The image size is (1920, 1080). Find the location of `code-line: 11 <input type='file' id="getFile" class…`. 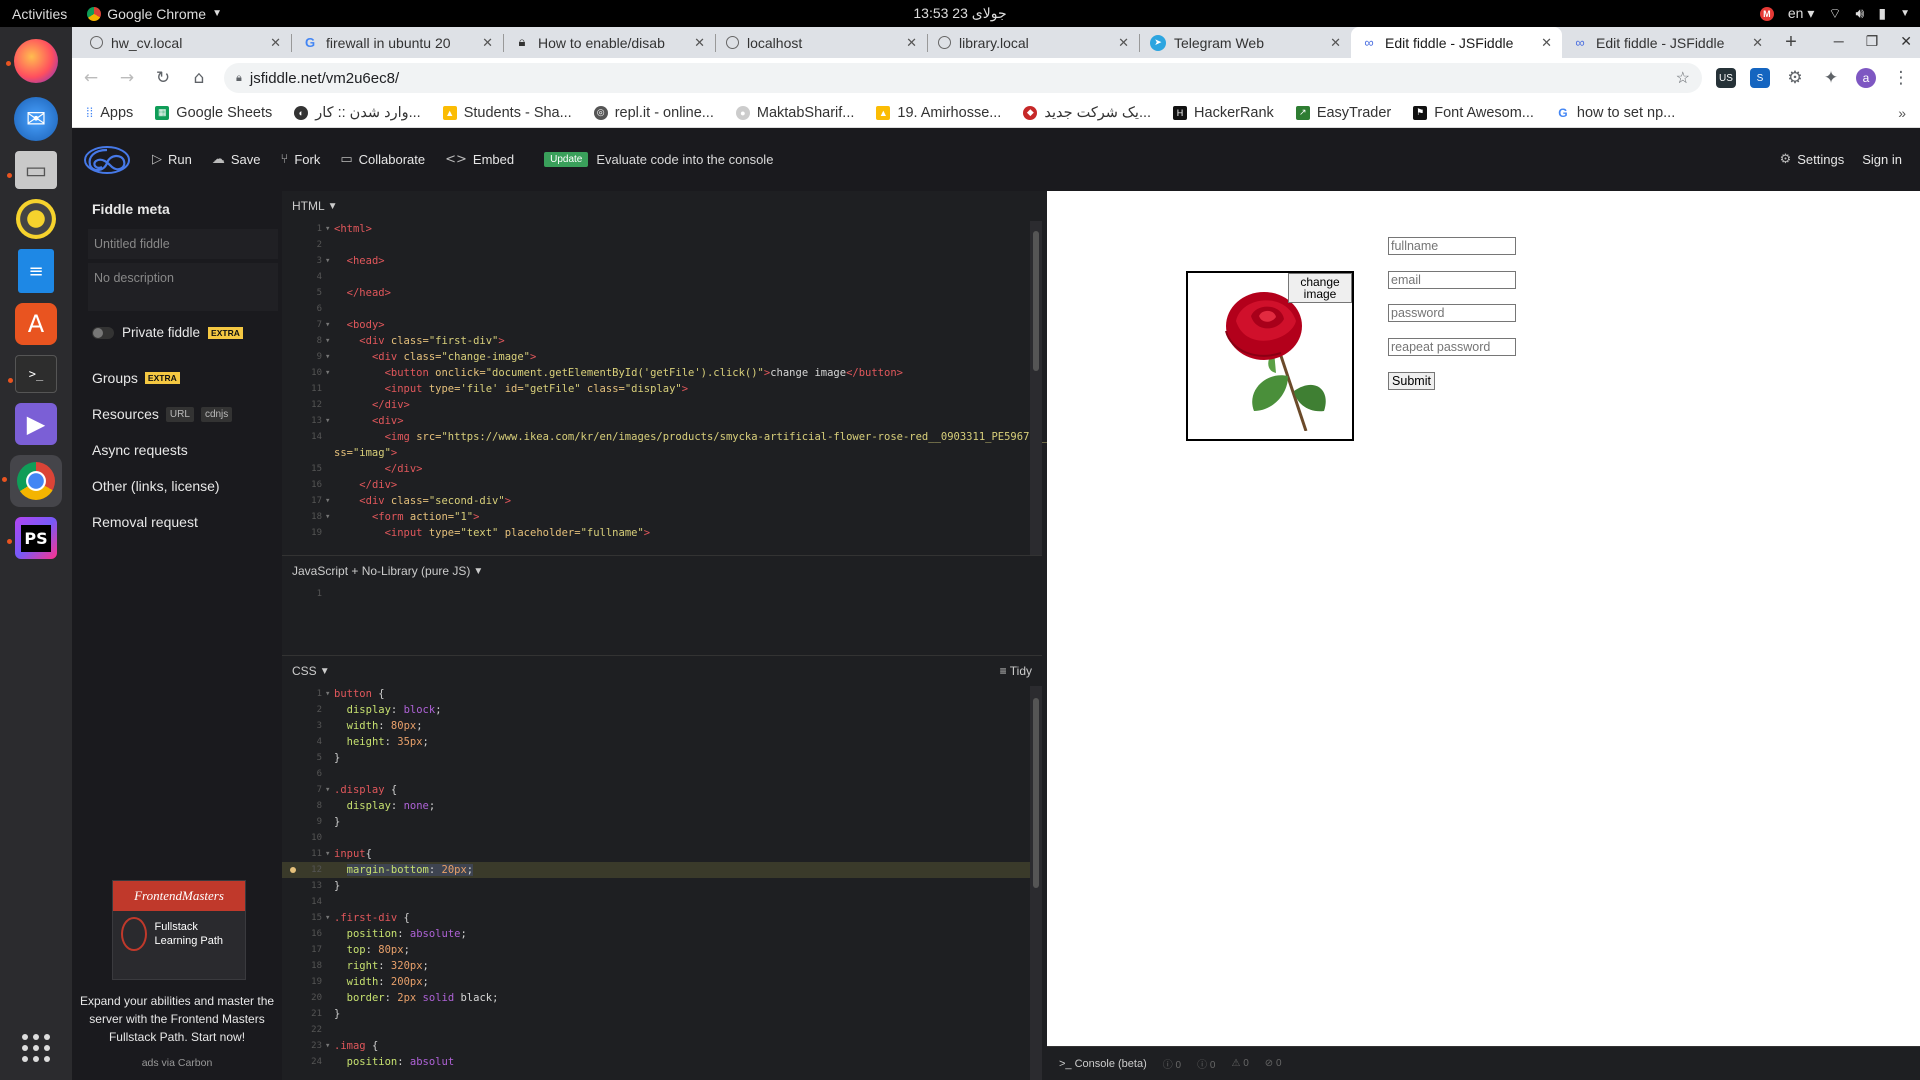

code-line: 11 <input type='file' id="getFile" class… is located at coordinates (662, 389).